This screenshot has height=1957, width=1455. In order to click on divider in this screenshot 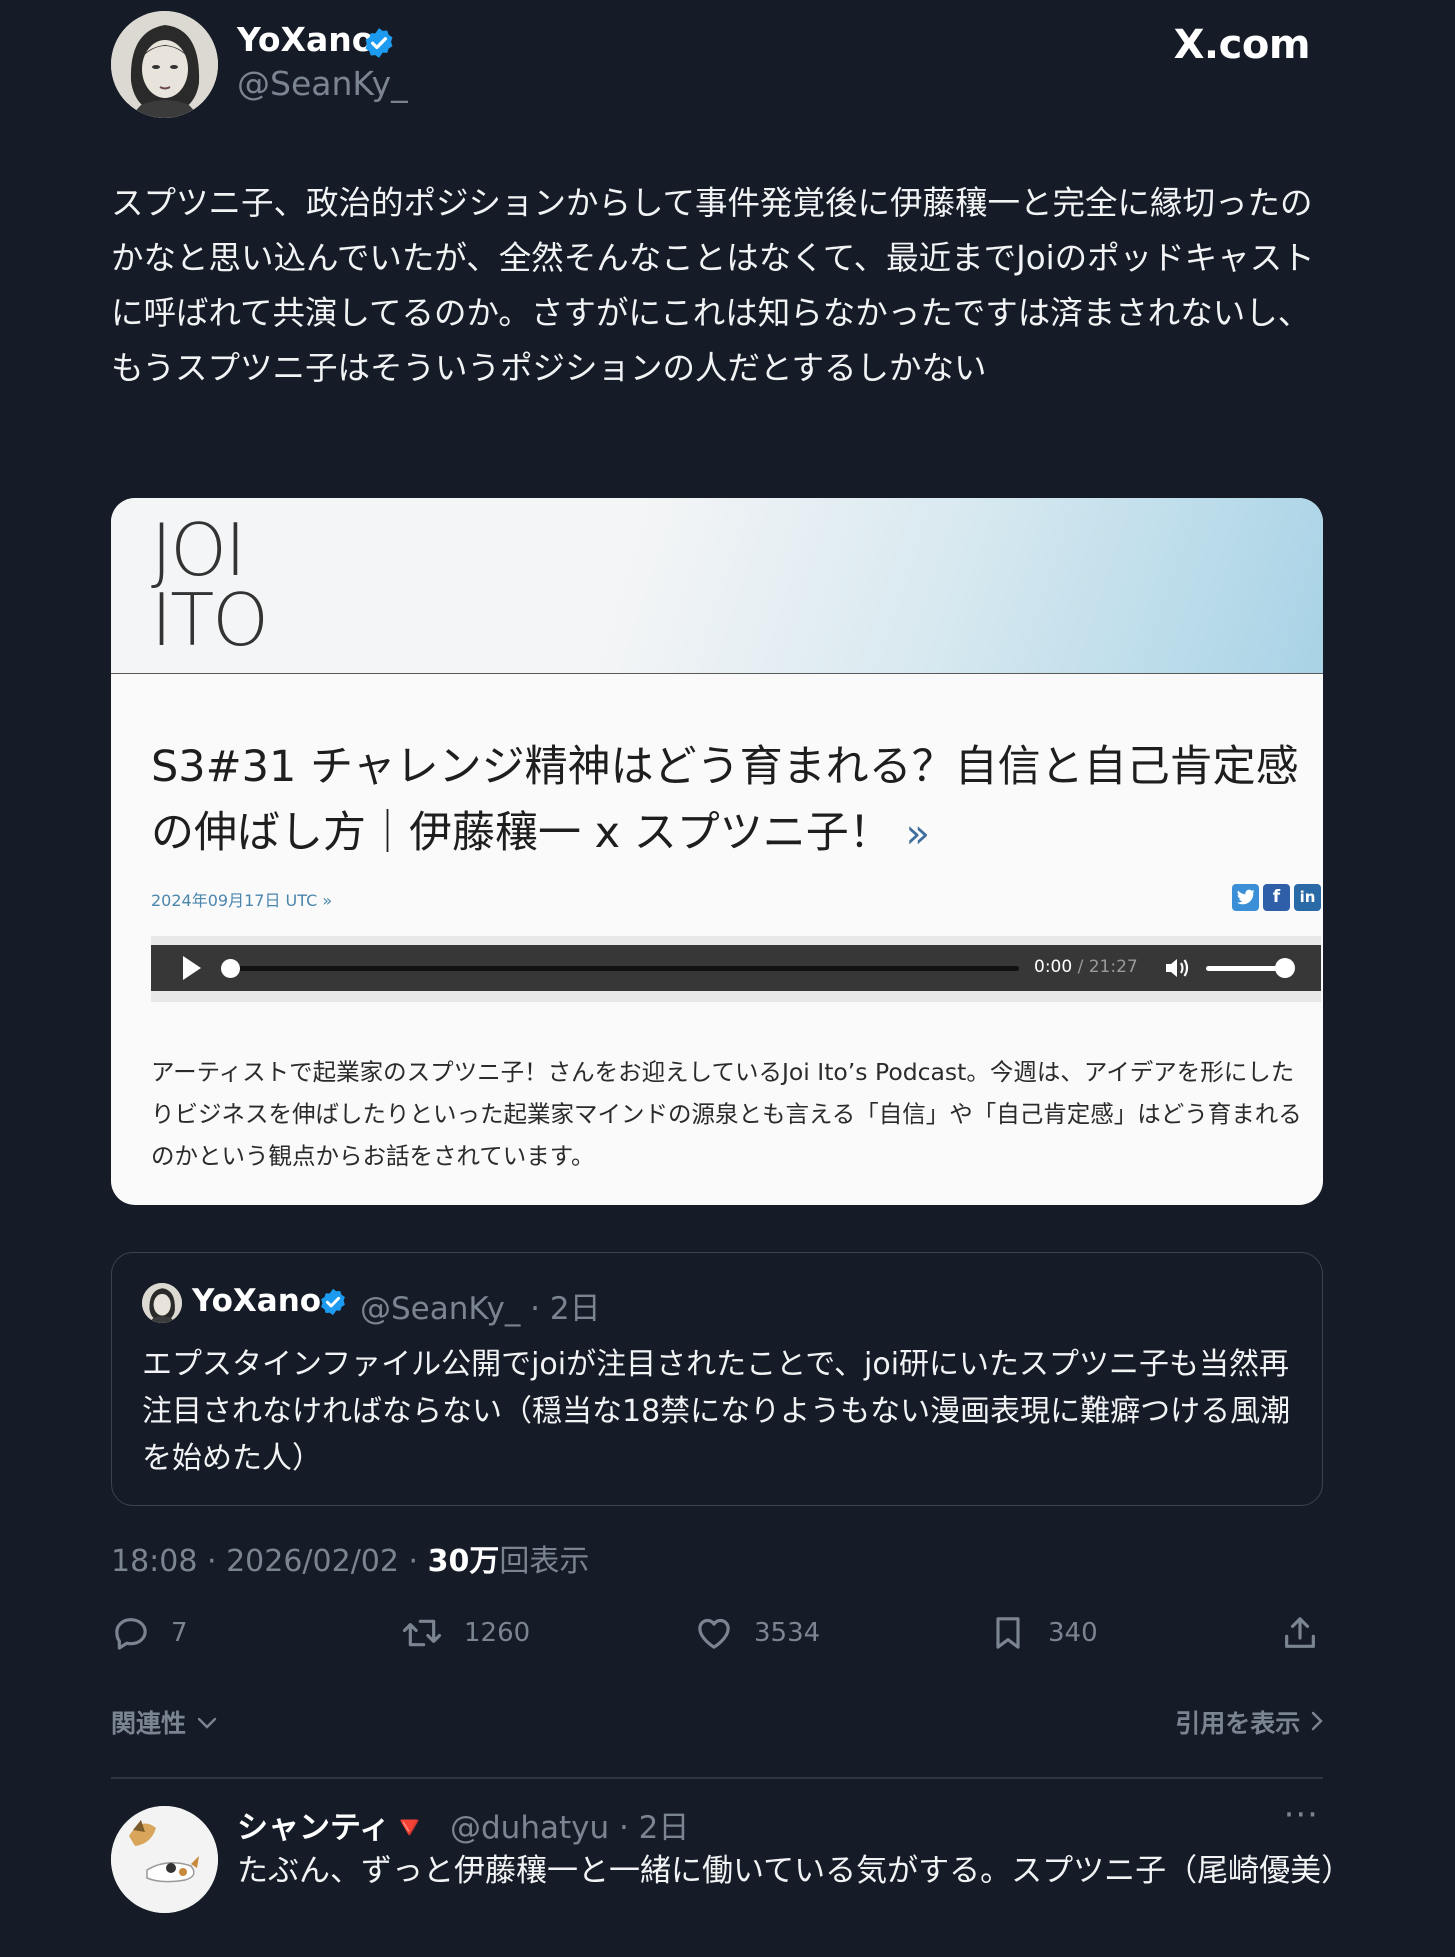, I will do `click(717, 1778)`.